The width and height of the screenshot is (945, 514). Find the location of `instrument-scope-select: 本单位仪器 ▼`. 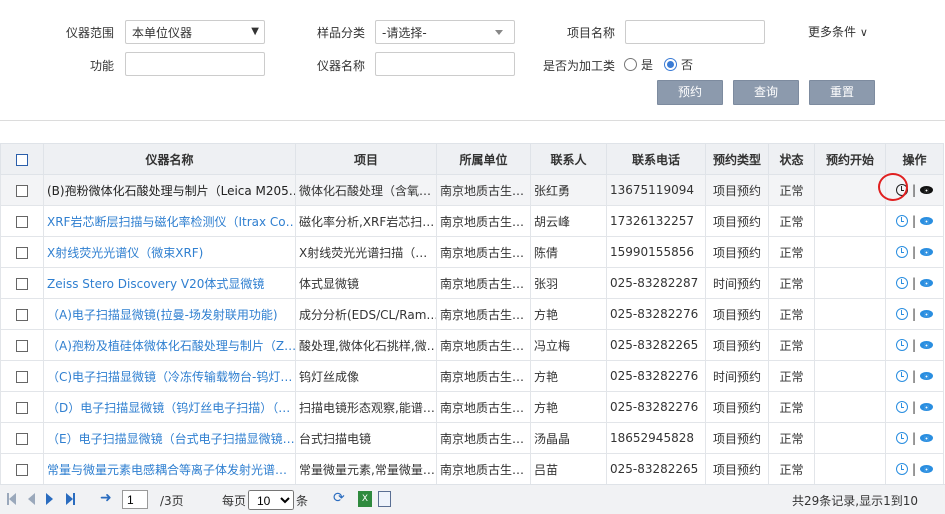

instrument-scope-select: 本单位仪器 ▼ is located at coordinates (195, 32).